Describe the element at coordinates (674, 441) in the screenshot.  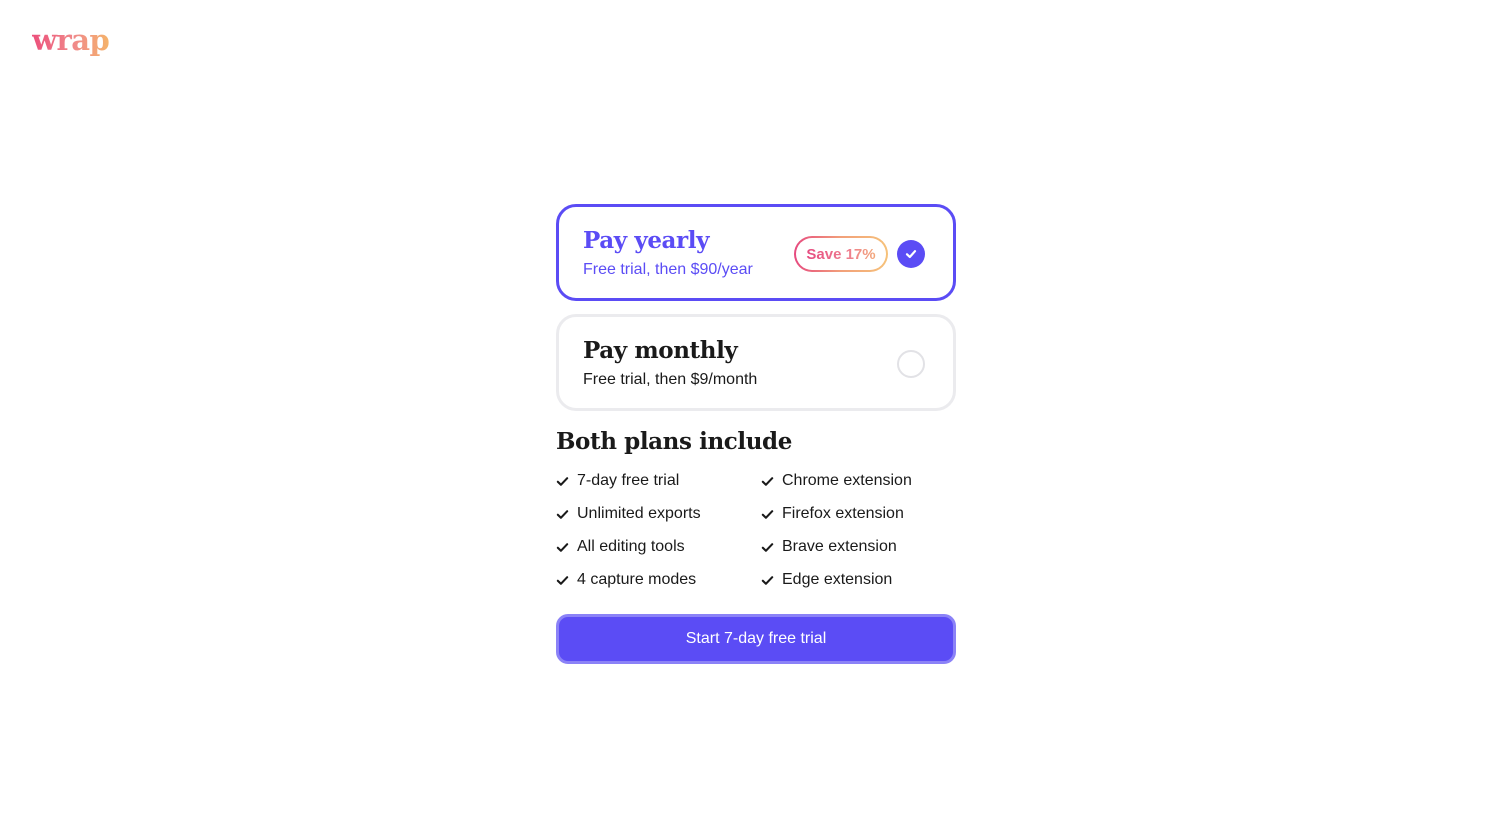
I see `features-heading: Both plans include` at that location.